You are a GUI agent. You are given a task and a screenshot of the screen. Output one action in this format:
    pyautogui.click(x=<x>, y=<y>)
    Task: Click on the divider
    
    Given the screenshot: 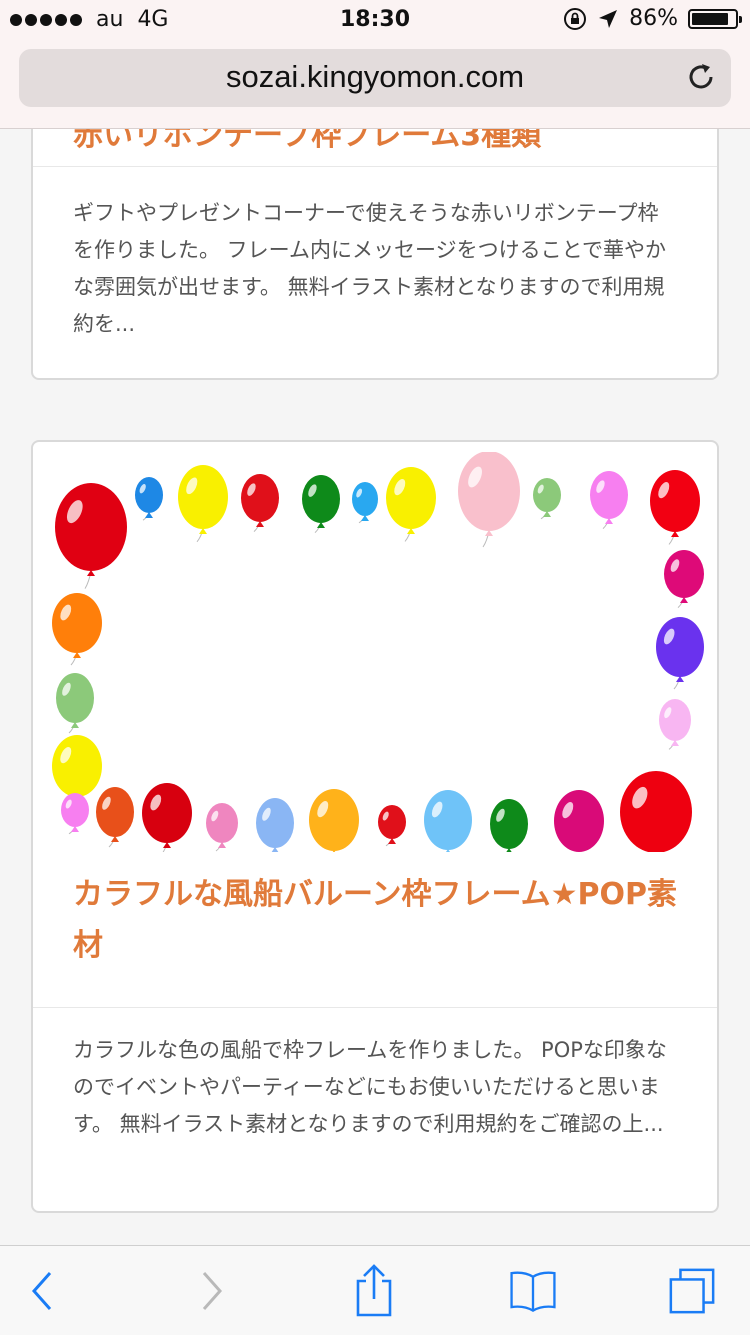 What is the action you would take?
    pyautogui.click(x=375, y=1007)
    